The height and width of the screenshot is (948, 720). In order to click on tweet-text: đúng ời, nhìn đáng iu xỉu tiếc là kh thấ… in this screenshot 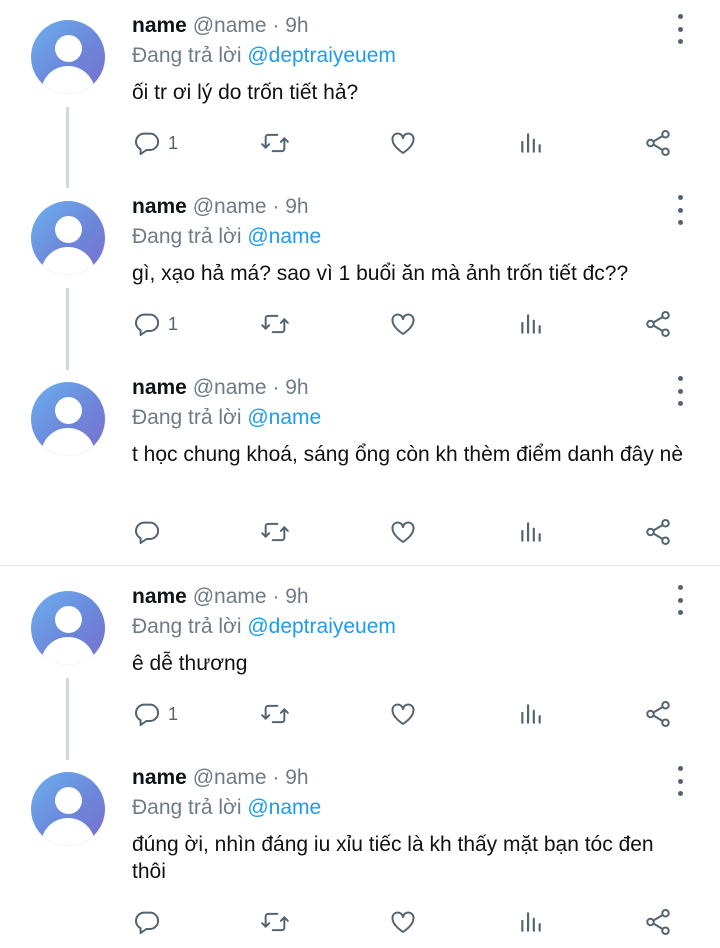, I will do `click(393, 858)`.